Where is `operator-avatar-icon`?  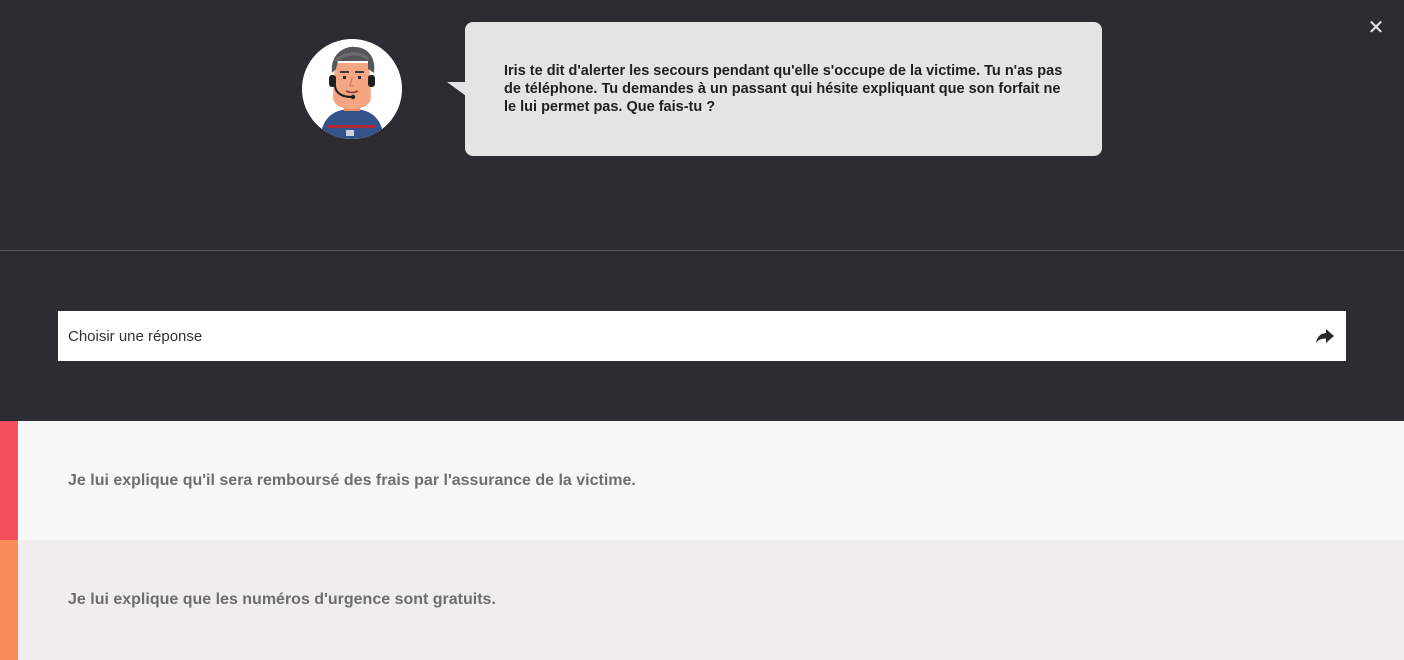 operator-avatar-icon is located at coordinates (352, 89).